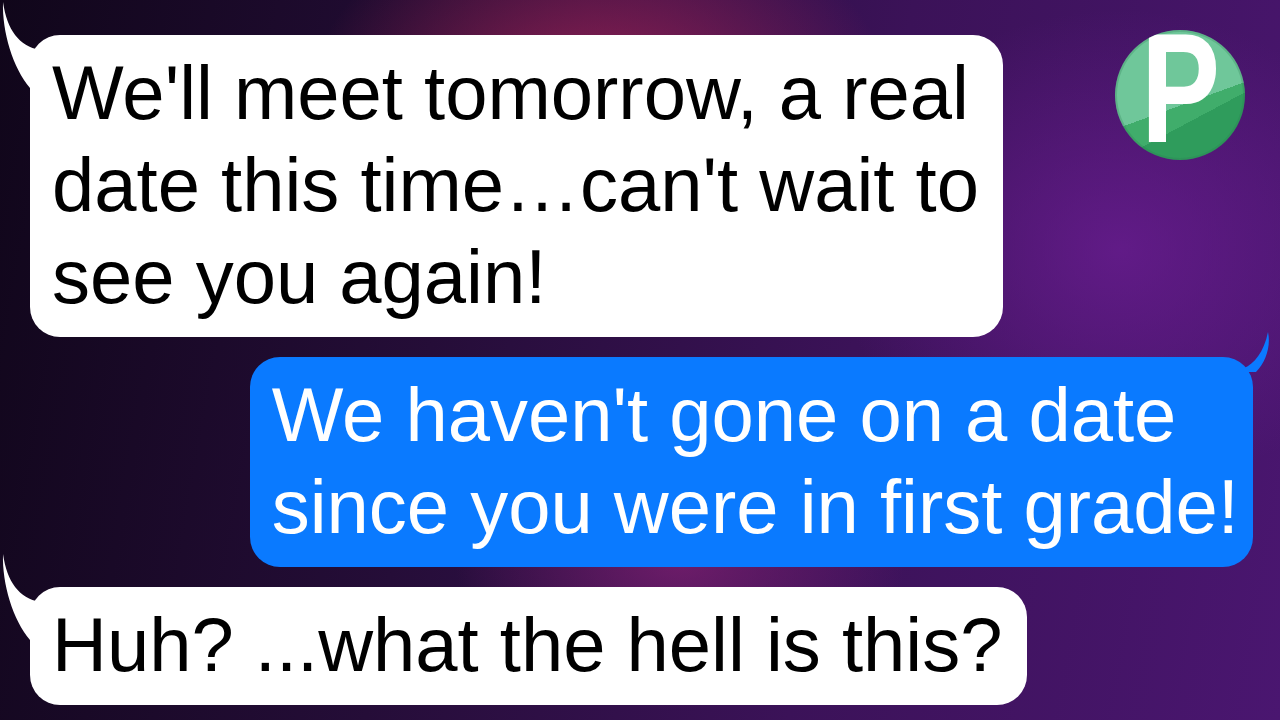 The width and height of the screenshot is (1280, 720). I want to click on message-text: Huh? ...what the hell is this?, so click(527, 645).